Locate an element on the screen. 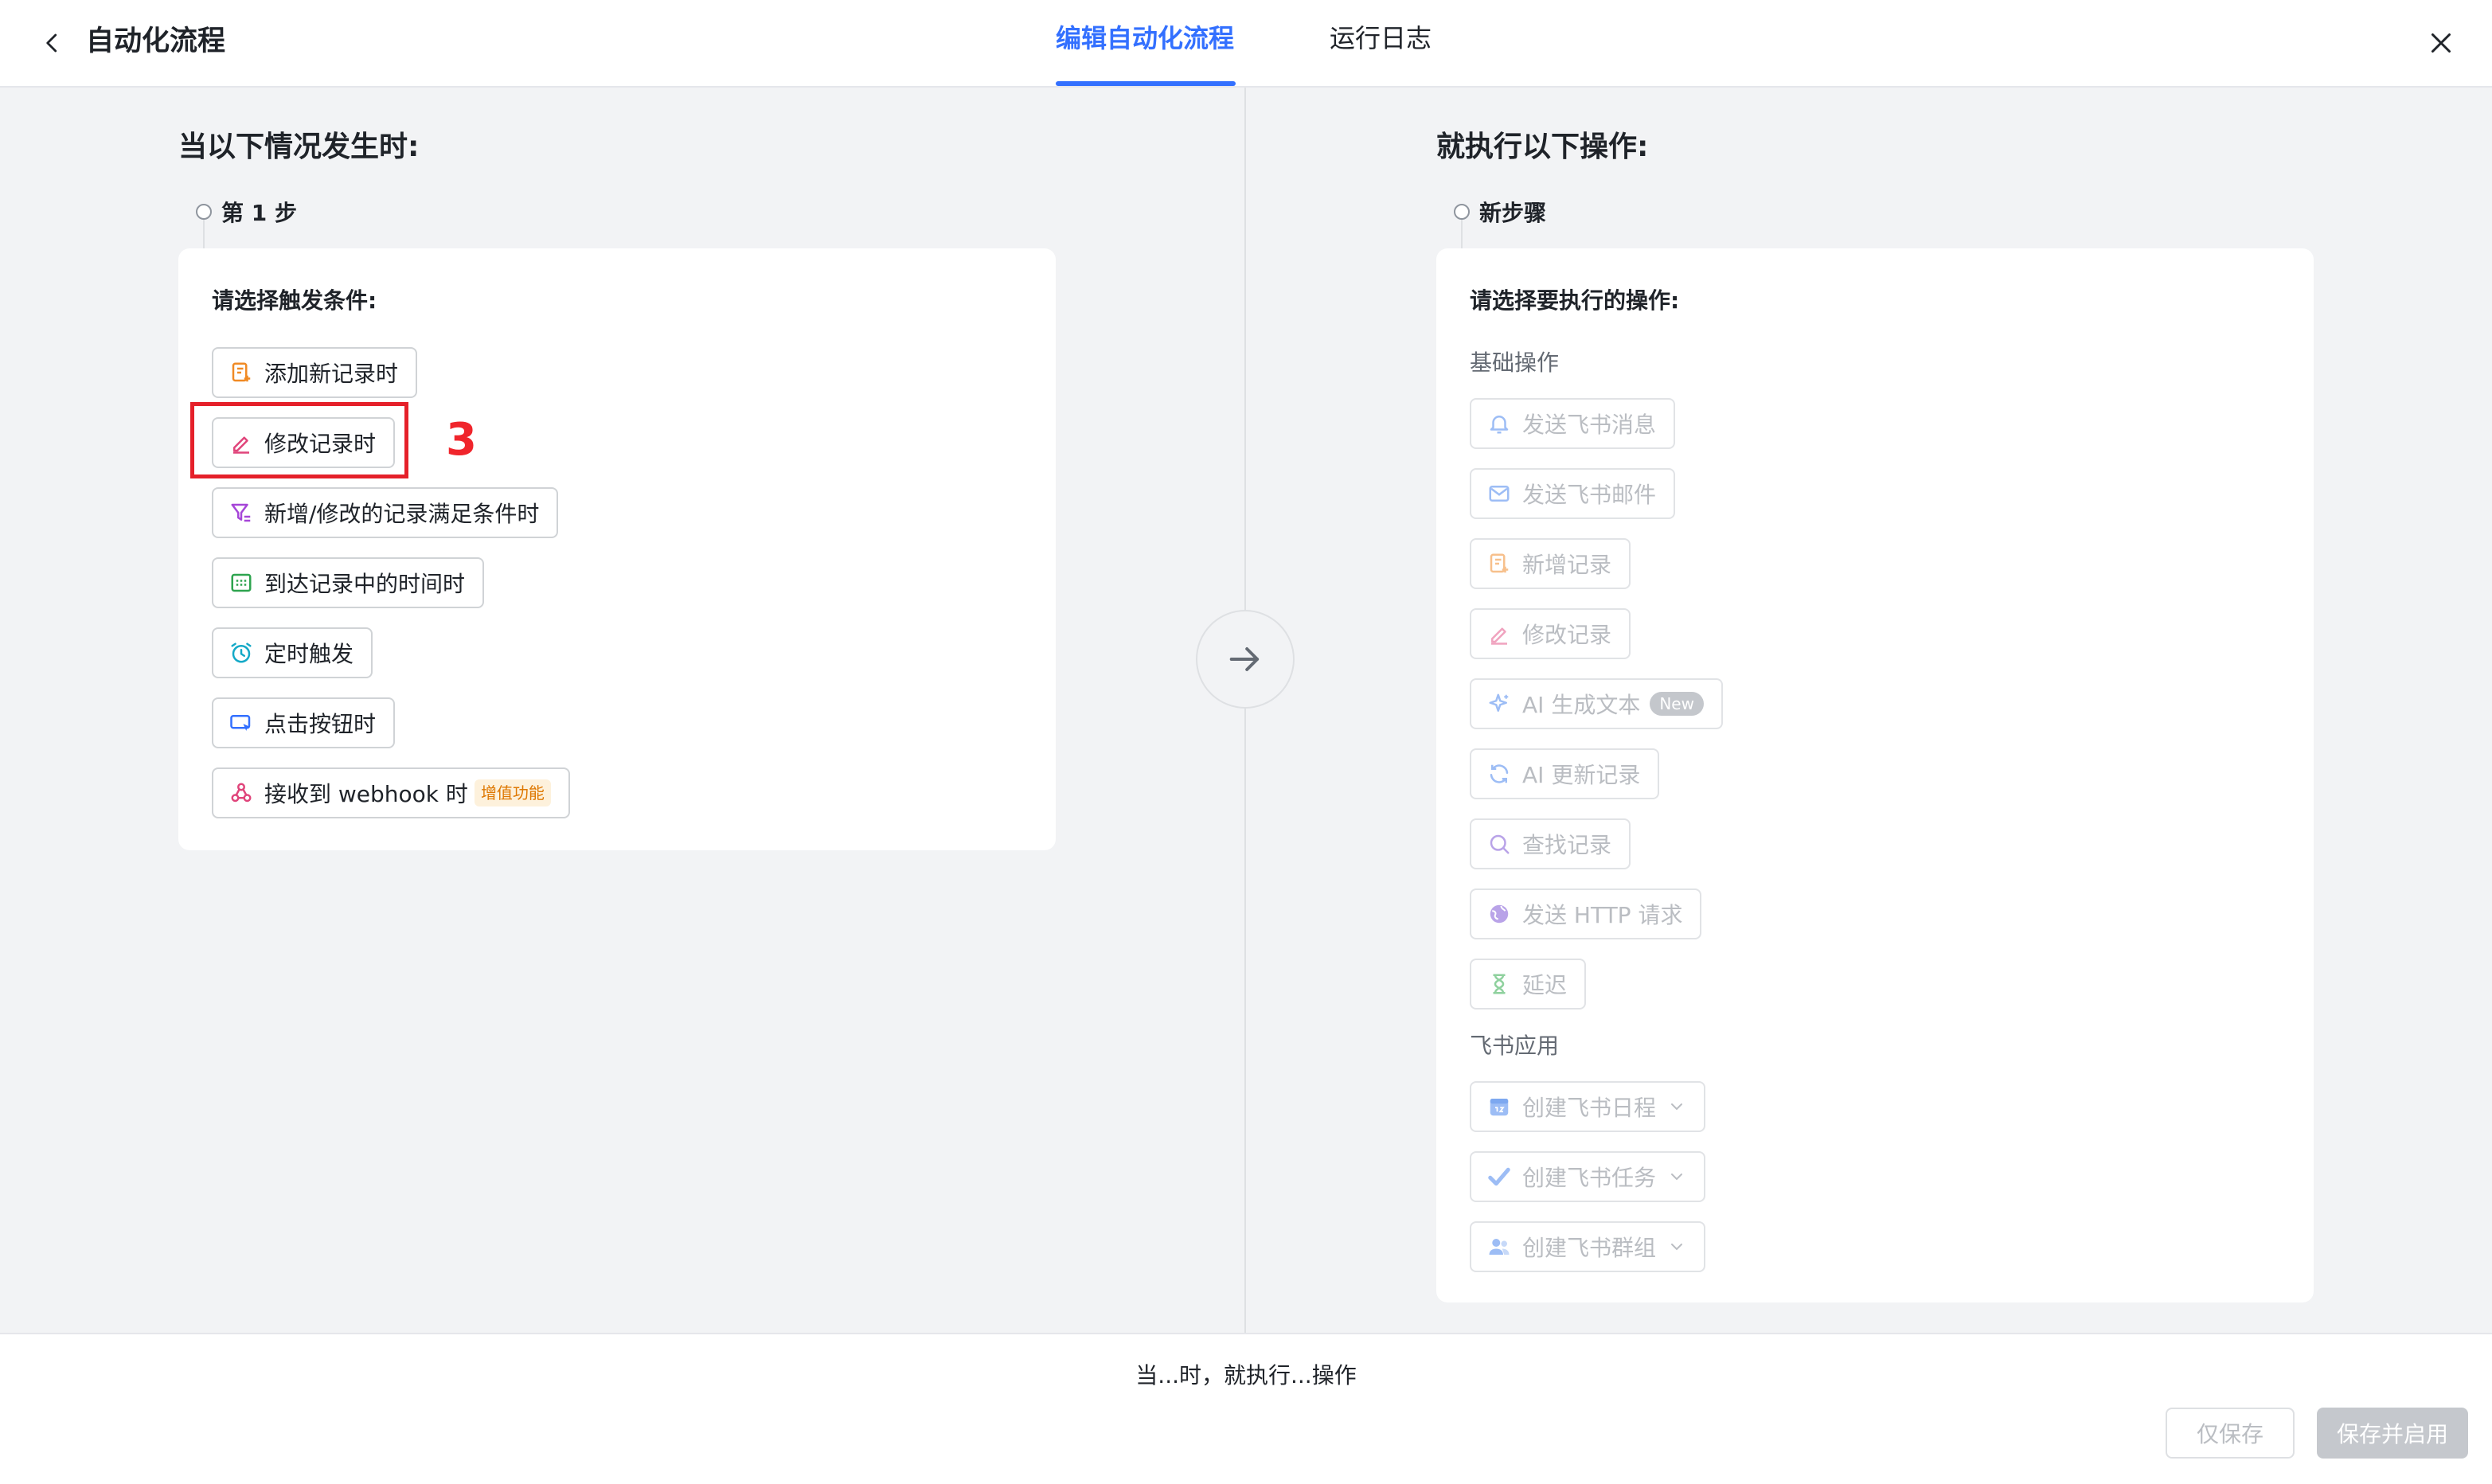  premium-badge: 增值功能 is located at coordinates (512, 792).